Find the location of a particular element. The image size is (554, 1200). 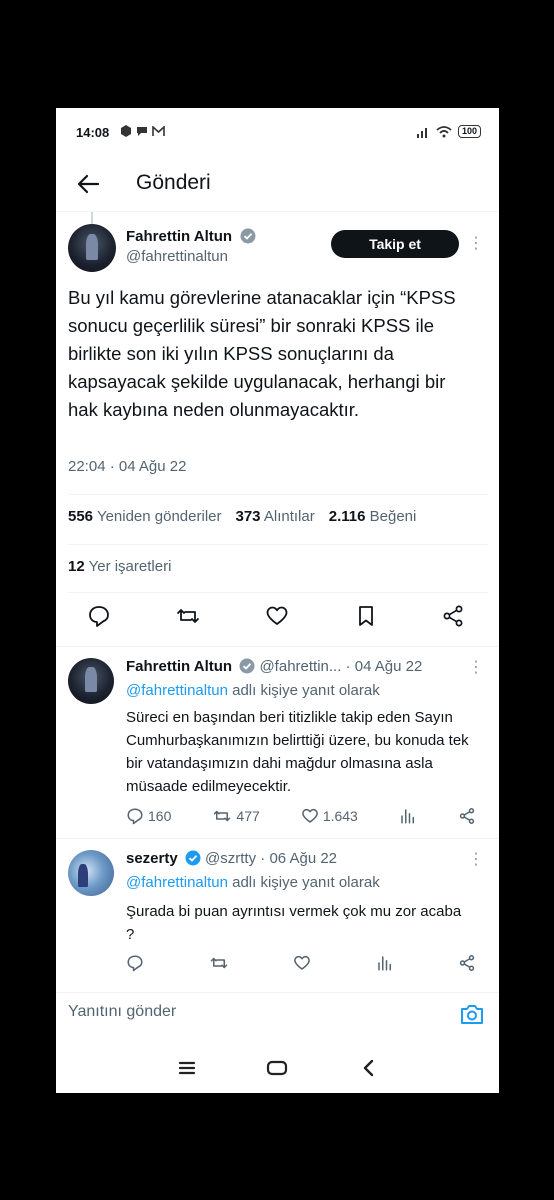

back-arrow-icon is located at coordinates (88, 184).